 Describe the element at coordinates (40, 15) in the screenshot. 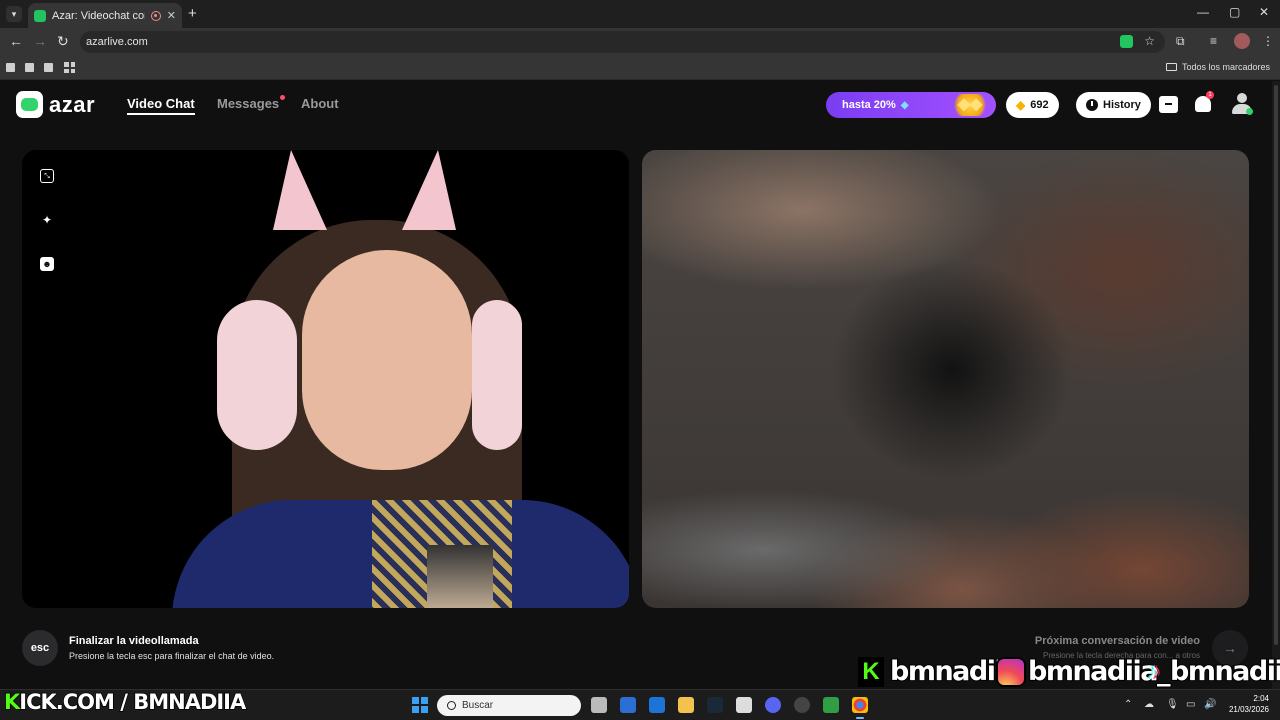

I see `azar-favicon-icon` at that location.